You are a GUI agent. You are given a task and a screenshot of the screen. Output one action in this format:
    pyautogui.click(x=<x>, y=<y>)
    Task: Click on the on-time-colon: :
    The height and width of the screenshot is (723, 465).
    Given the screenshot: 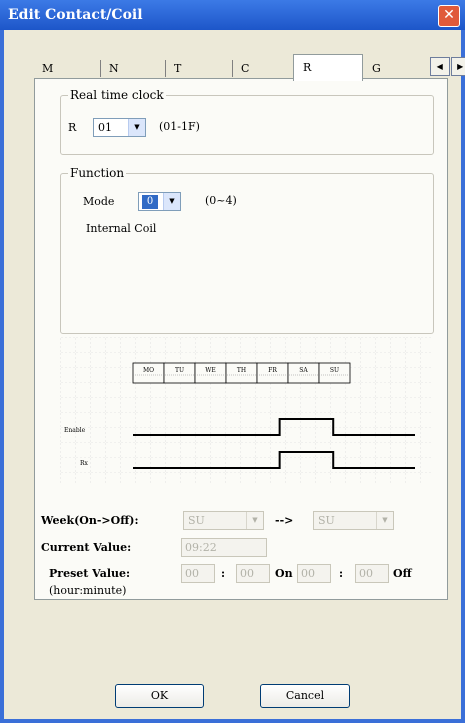 What is the action you would take?
    pyautogui.click(x=223, y=573)
    